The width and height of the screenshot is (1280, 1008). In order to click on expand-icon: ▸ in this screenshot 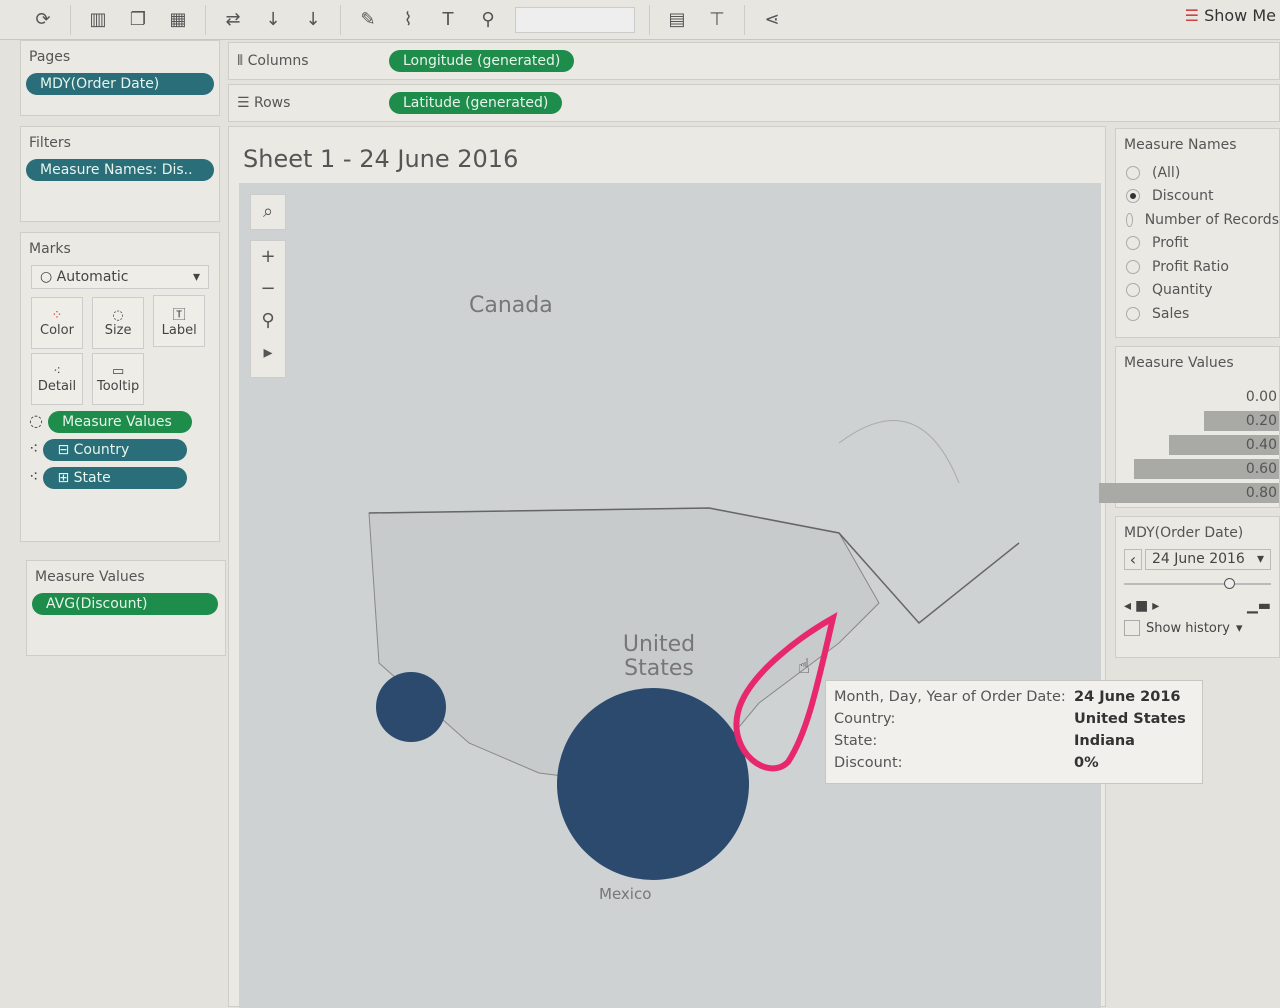, I will do `click(268, 353)`.